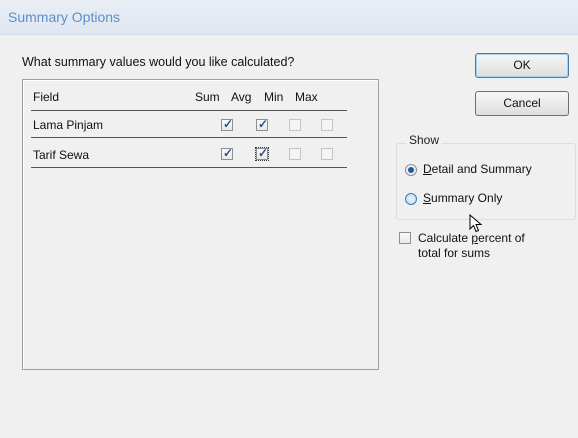 The height and width of the screenshot is (438, 578). I want to click on window-title: Summary Options, so click(64, 17).